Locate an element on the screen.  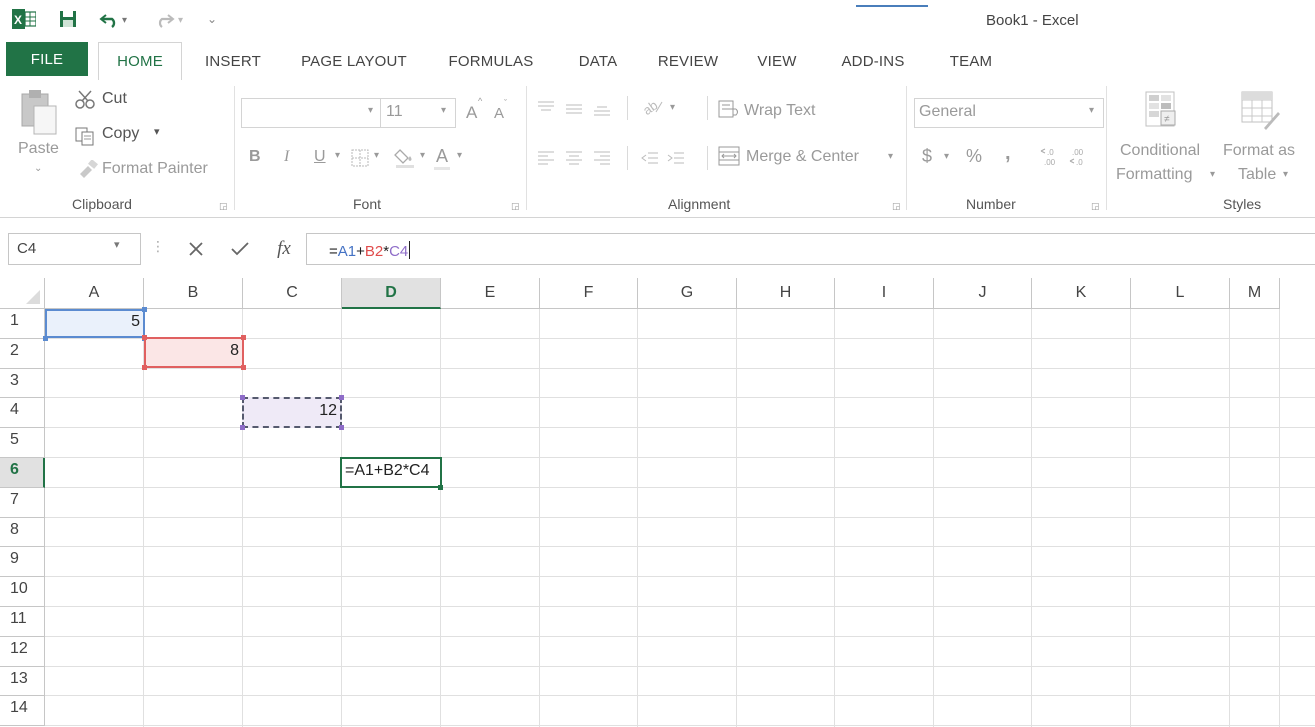
tab-view: VIEW is located at coordinates (777, 61).